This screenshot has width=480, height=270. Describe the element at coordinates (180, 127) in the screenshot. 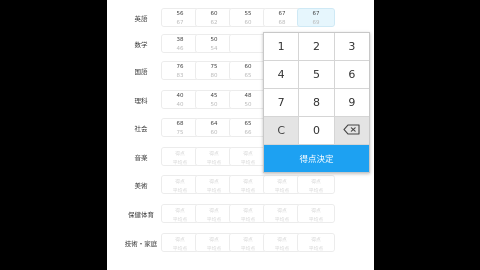

I see `score-cell: 68 75` at that location.